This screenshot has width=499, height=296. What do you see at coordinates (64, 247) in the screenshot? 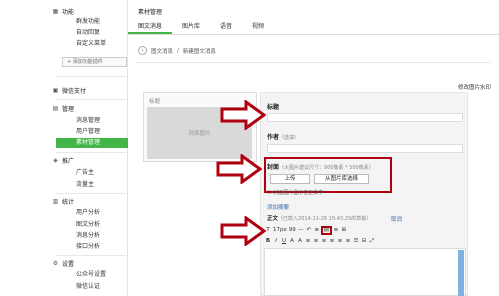
I see `sidebar-item-api-analysis: 接口分析` at bounding box center [64, 247].